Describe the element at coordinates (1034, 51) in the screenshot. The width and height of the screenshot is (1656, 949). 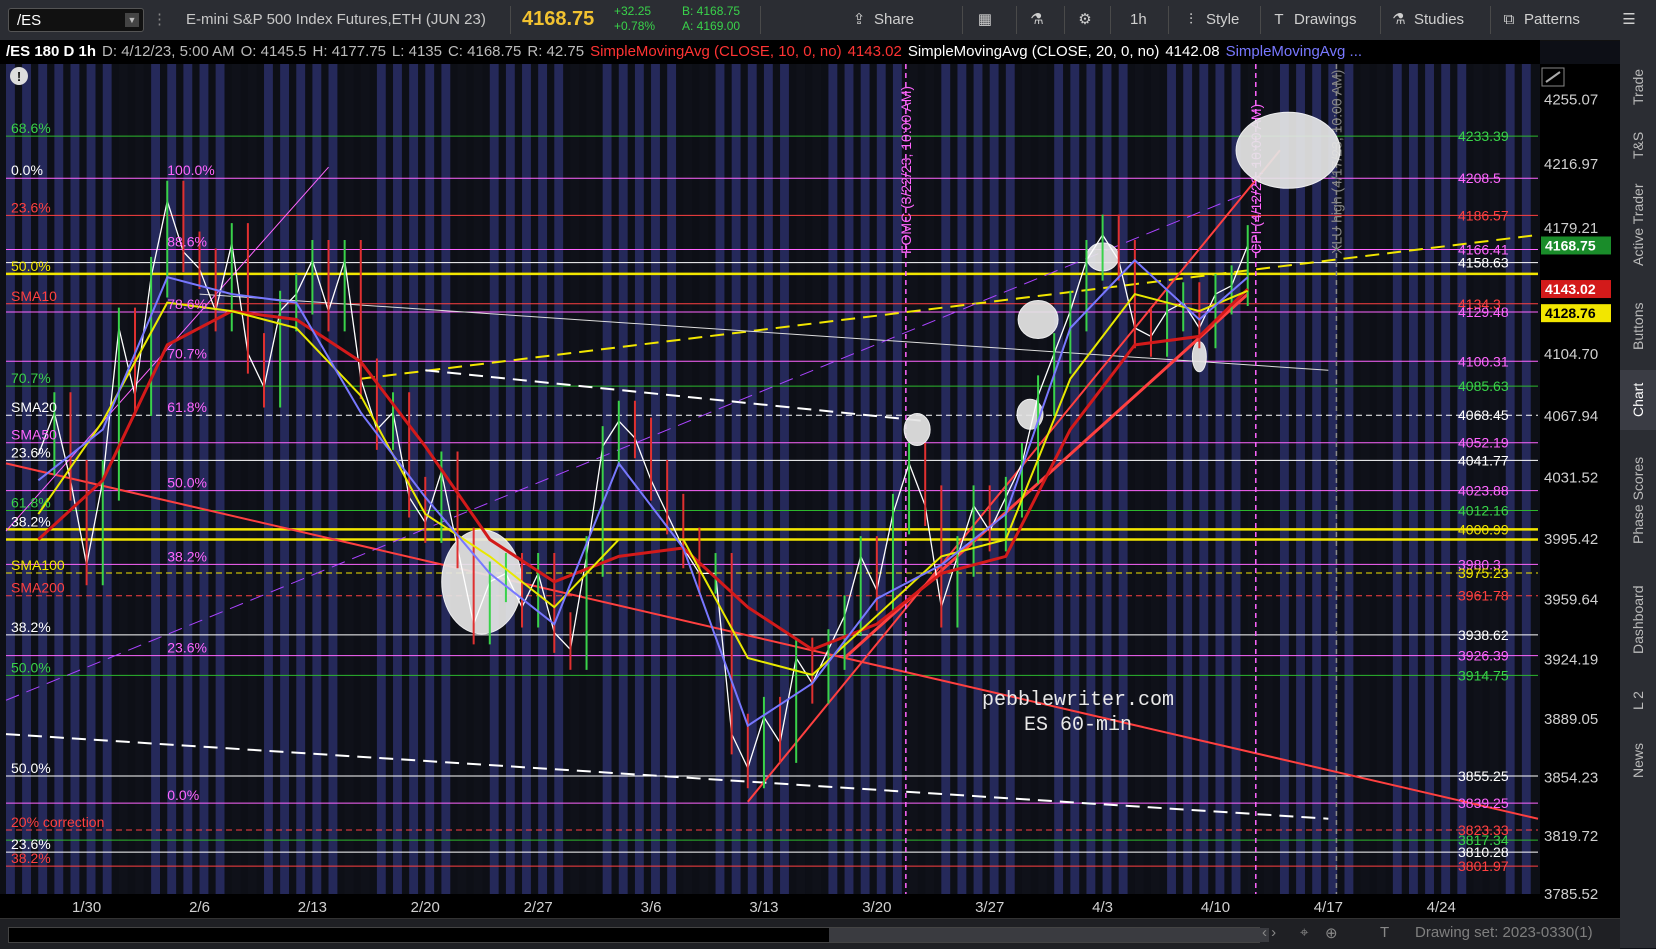
I see `study-sma20: SimpleMovingAvg (CLOSE, 20, 0, no)` at that location.